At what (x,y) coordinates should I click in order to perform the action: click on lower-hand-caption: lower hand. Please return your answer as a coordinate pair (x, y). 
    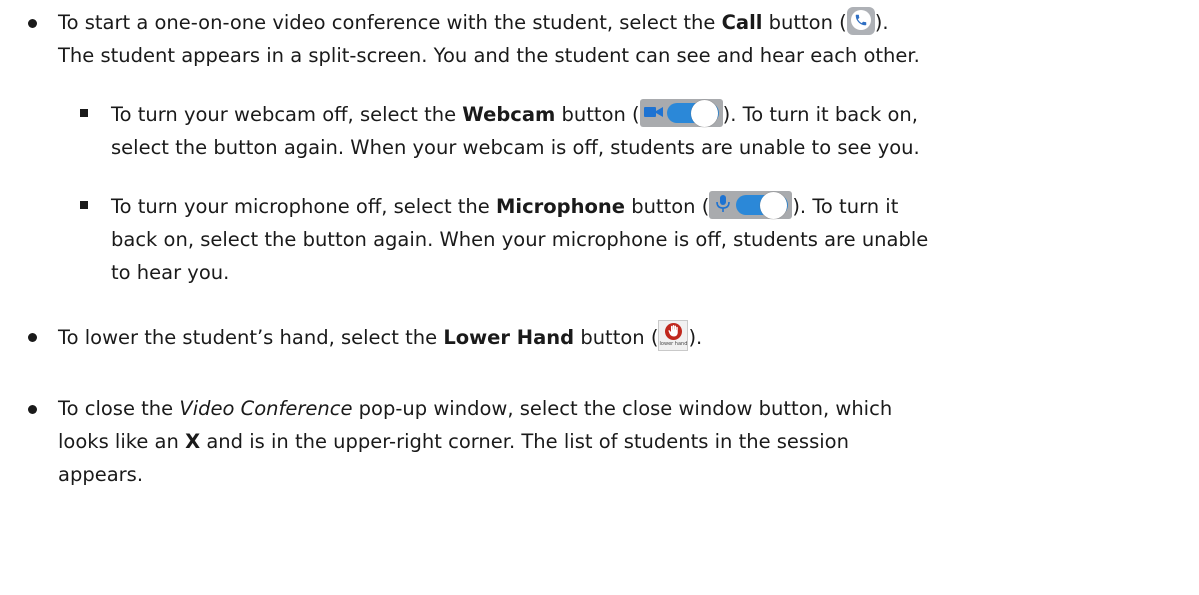
    Looking at the image, I should click on (673, 344).